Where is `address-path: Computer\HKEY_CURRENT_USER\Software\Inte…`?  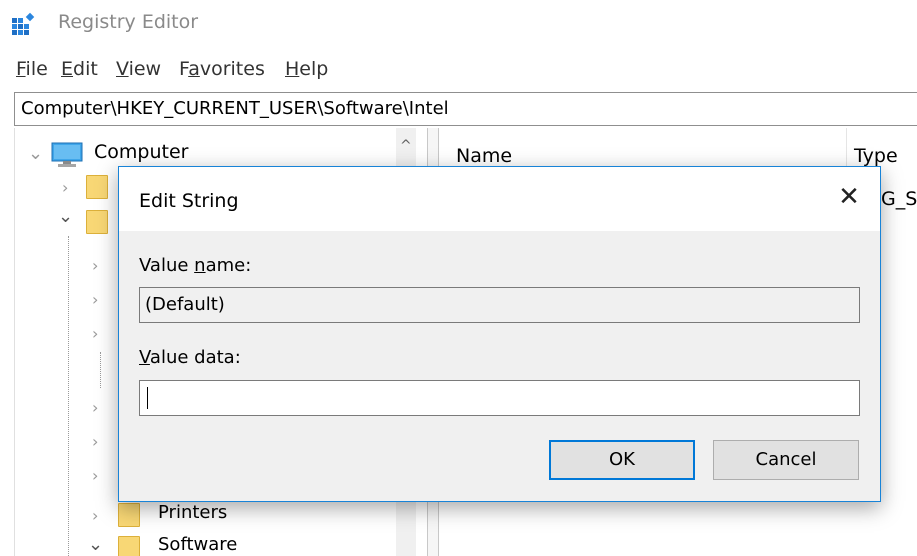 address-path: Computer\HKEY_CURRENT_USER\Software\Inte… is located at coordinates (235, 108).